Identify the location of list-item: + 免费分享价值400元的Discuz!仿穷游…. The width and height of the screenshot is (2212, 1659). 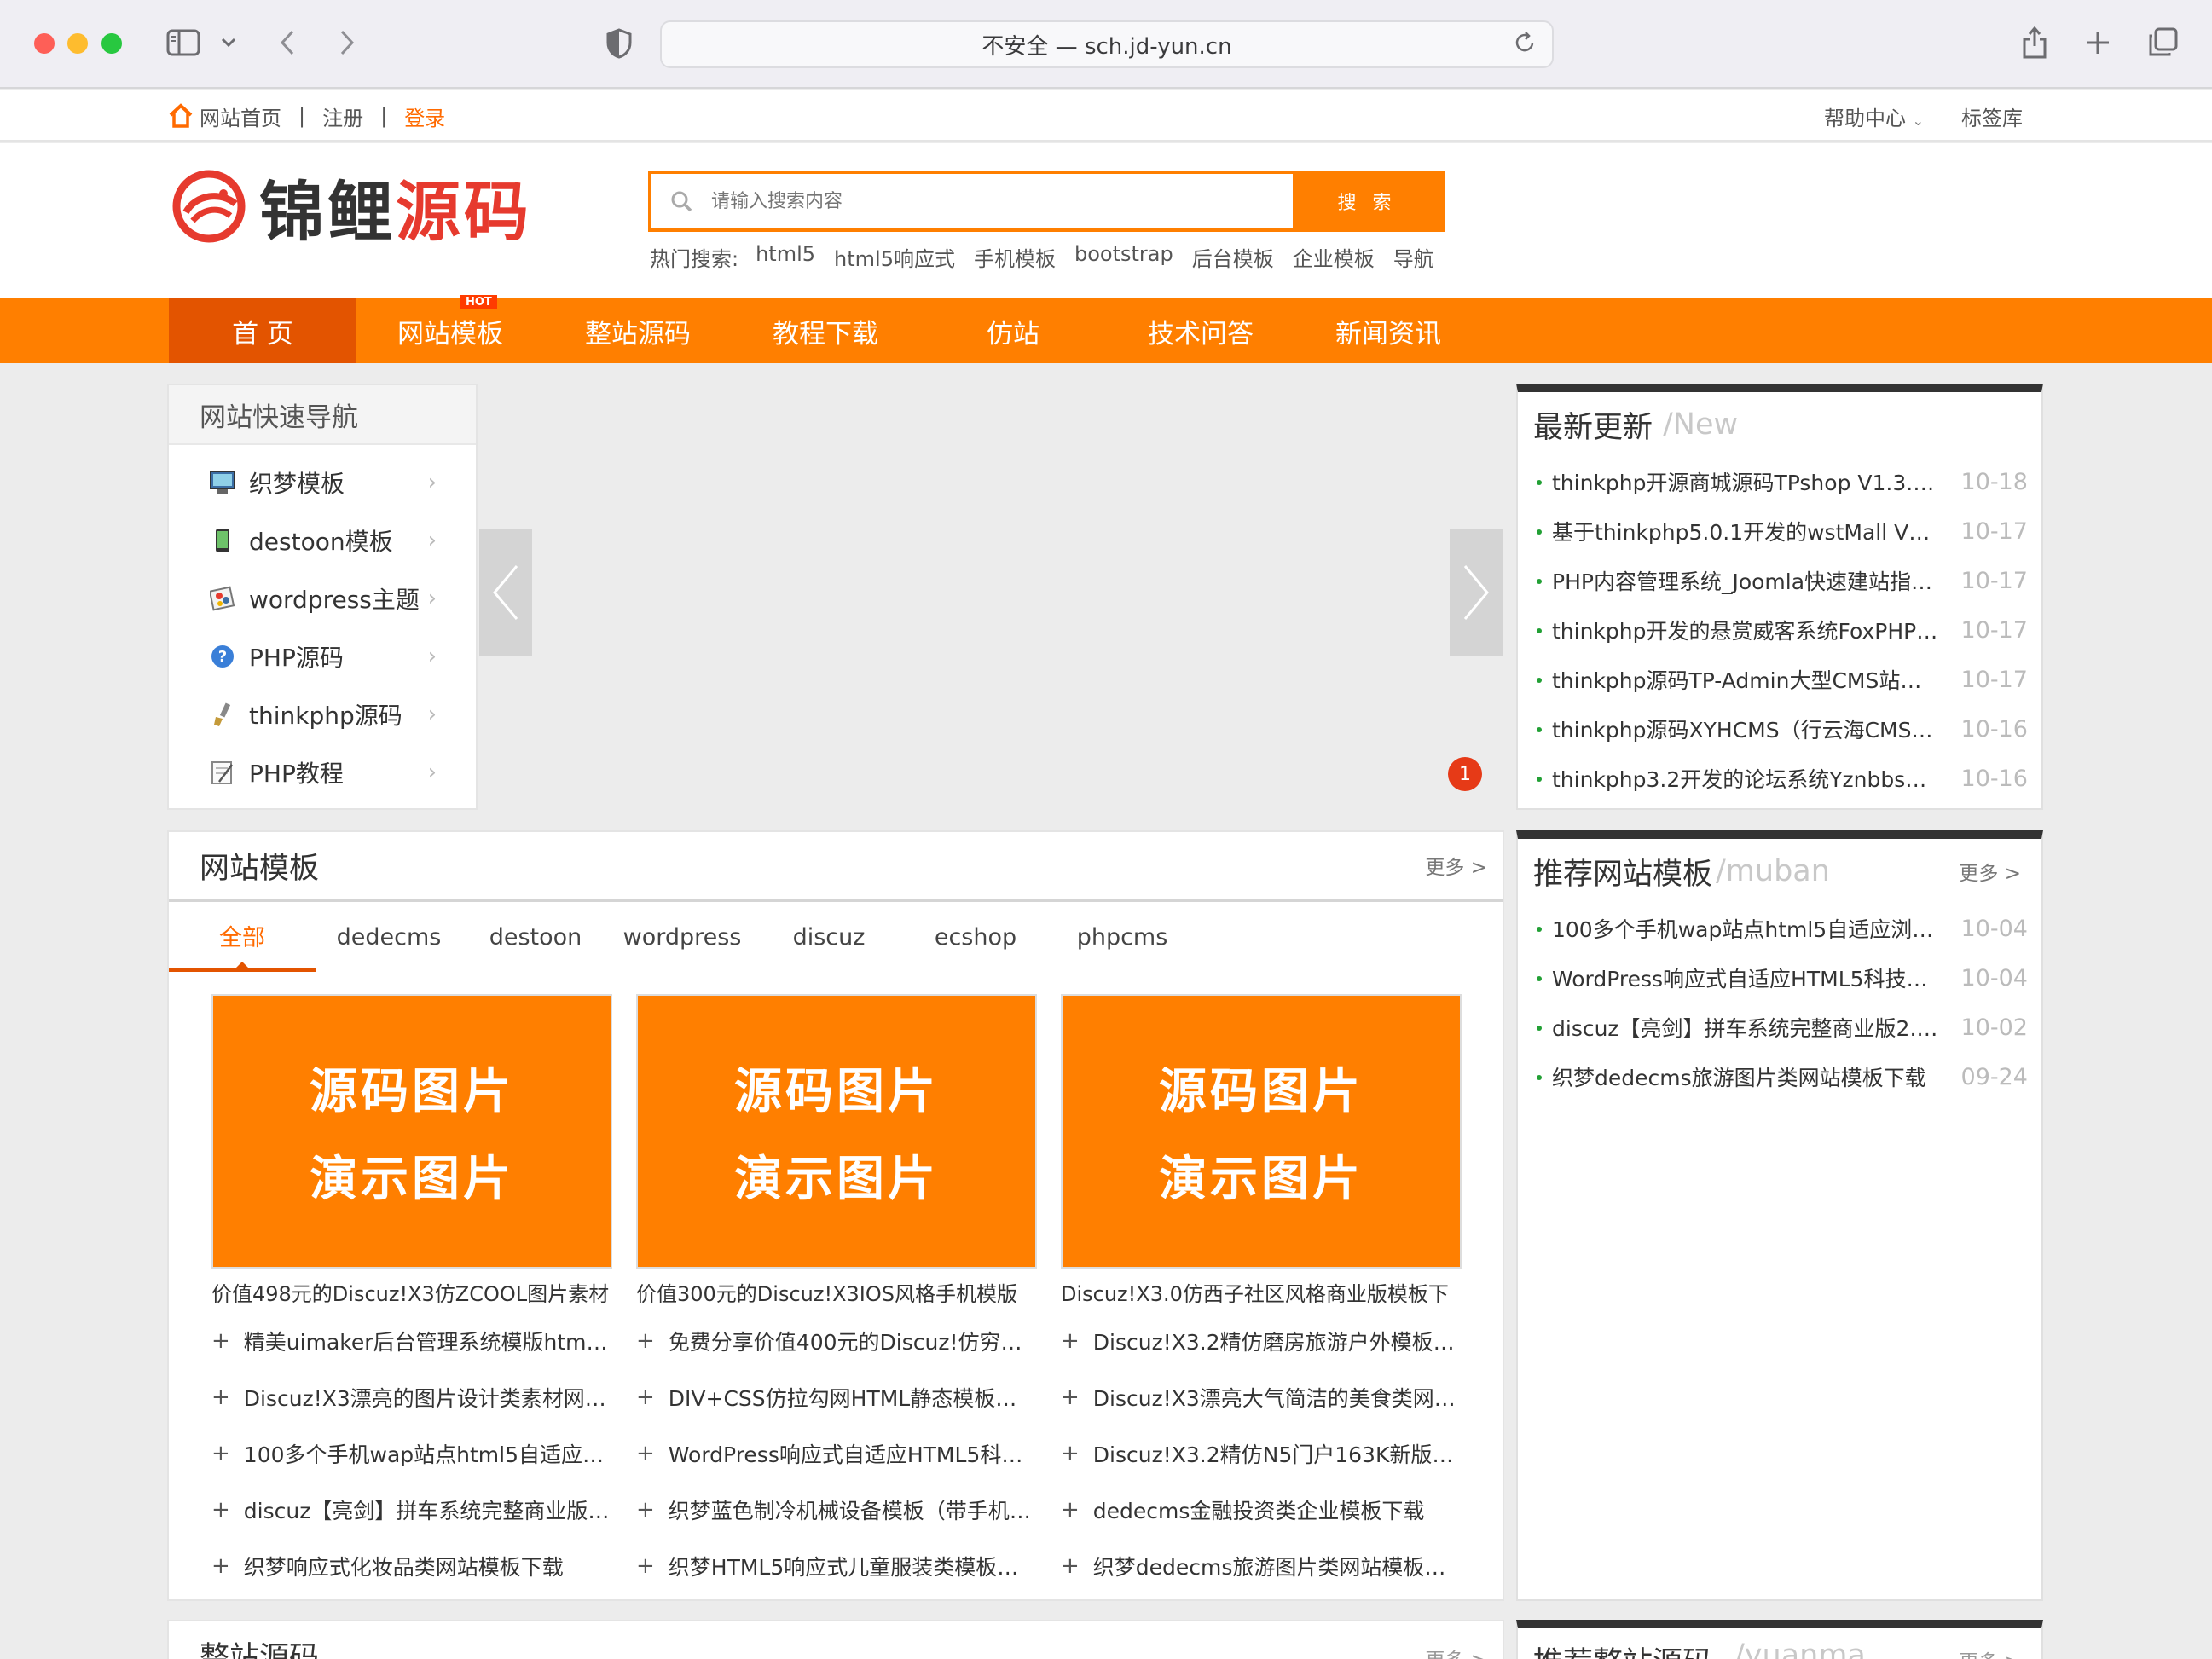
(837, 1341).